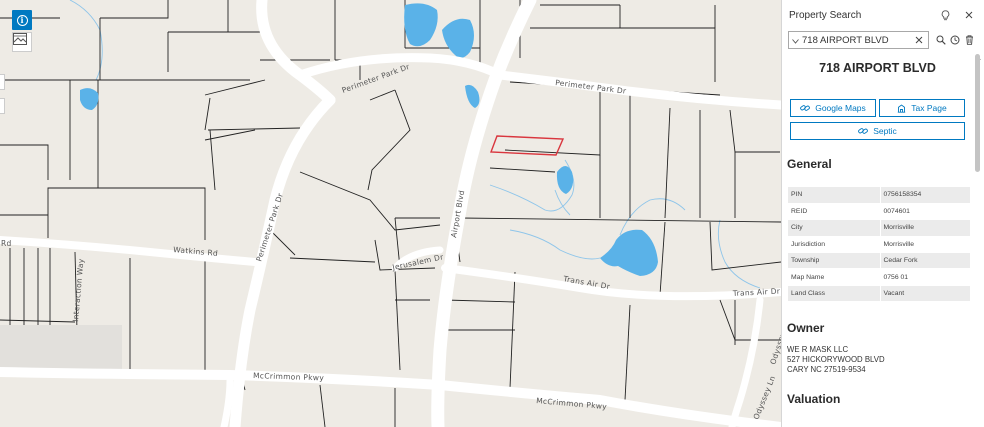  I want to click on info-icon: i, so click(22, 20).